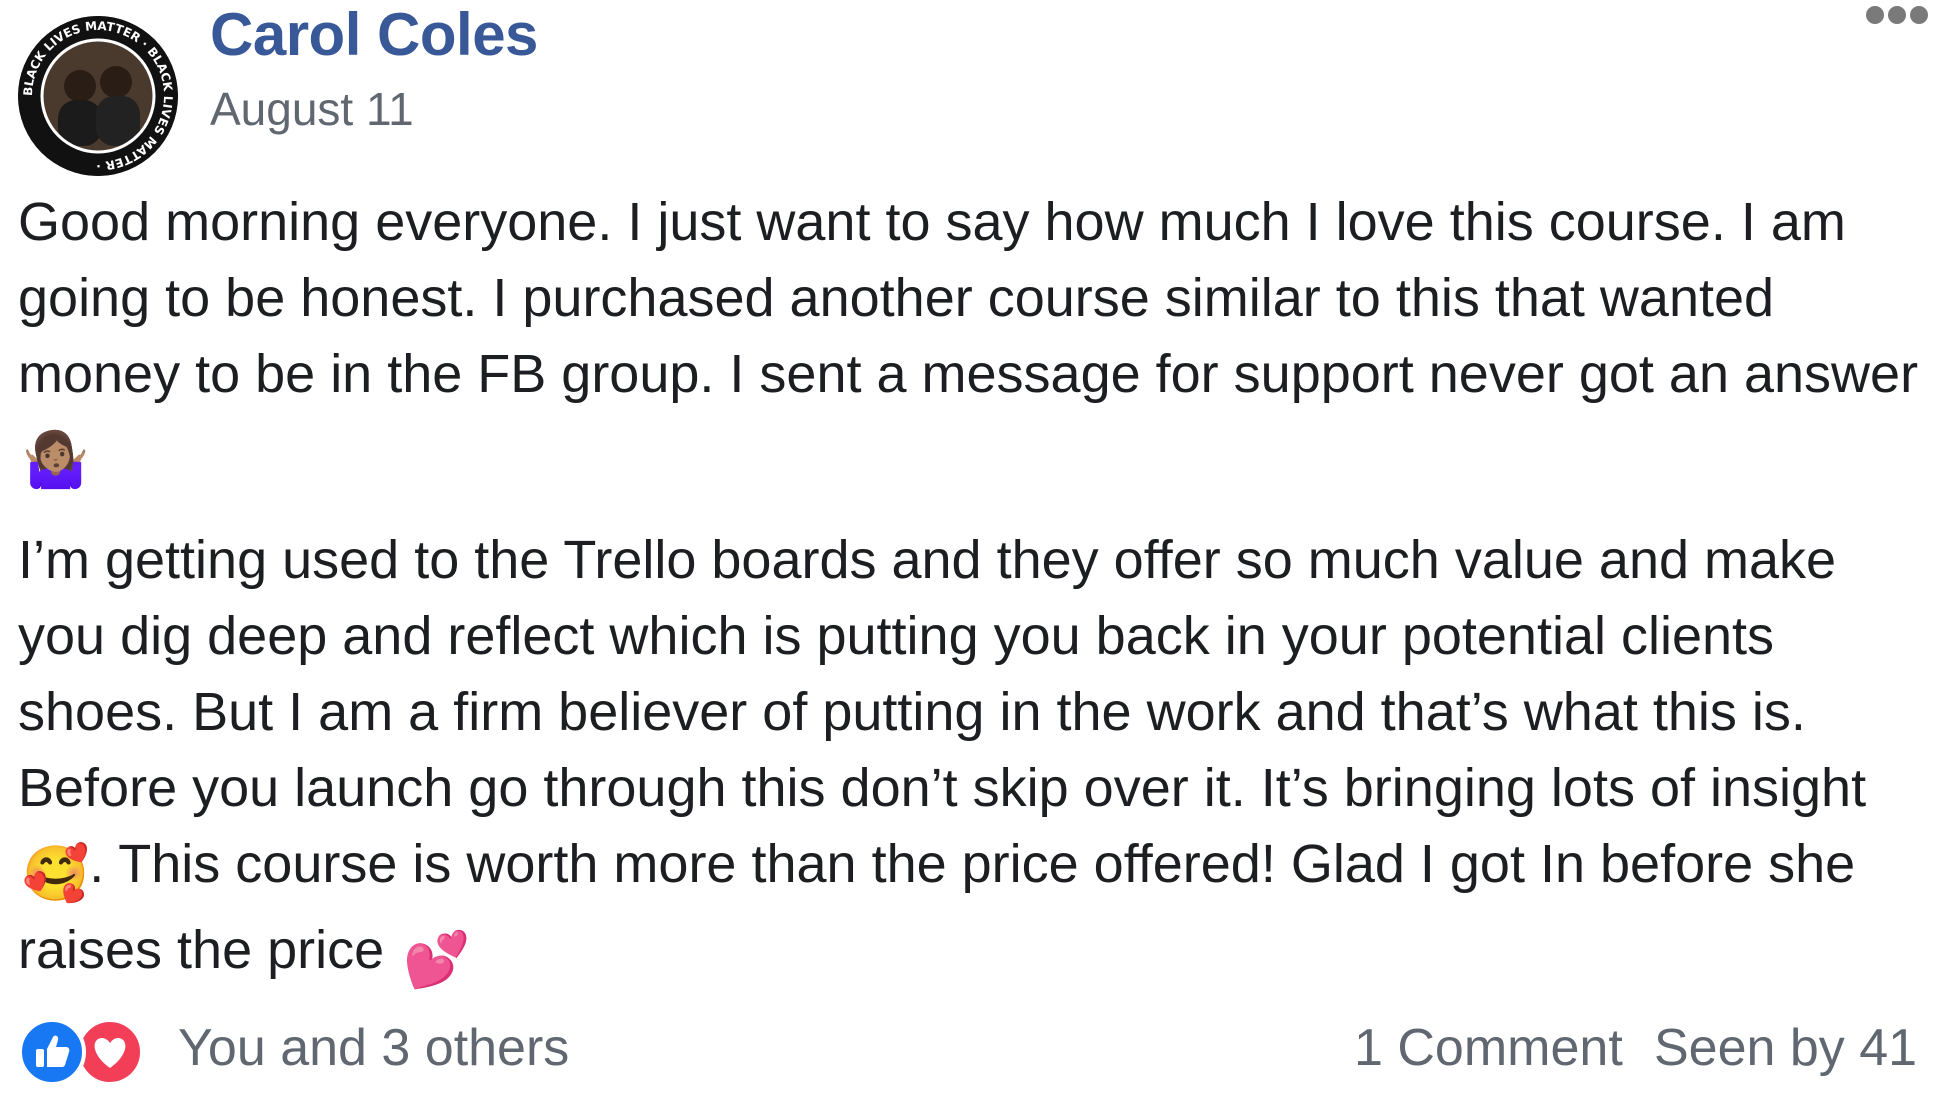 This screenshot has height=1117, width=1934. Describe the element at coordinates (312, 109) in the screenshot. I see `post-date: August 11` at that location.